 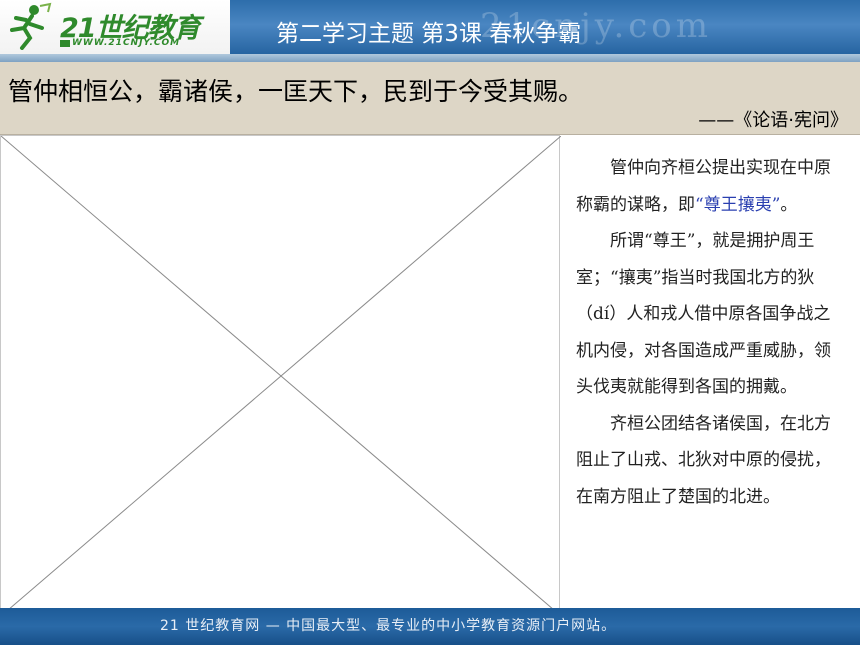 I want to click on paragraph-1-end: 。, so click(x=789, y=204).